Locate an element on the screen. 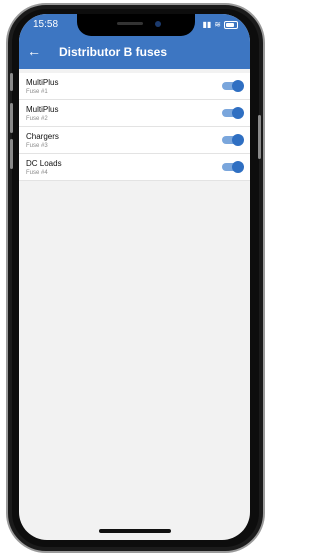 The width and height of the screenshot is (320, 556). back-button: ← is located at coordinates (34, 51).